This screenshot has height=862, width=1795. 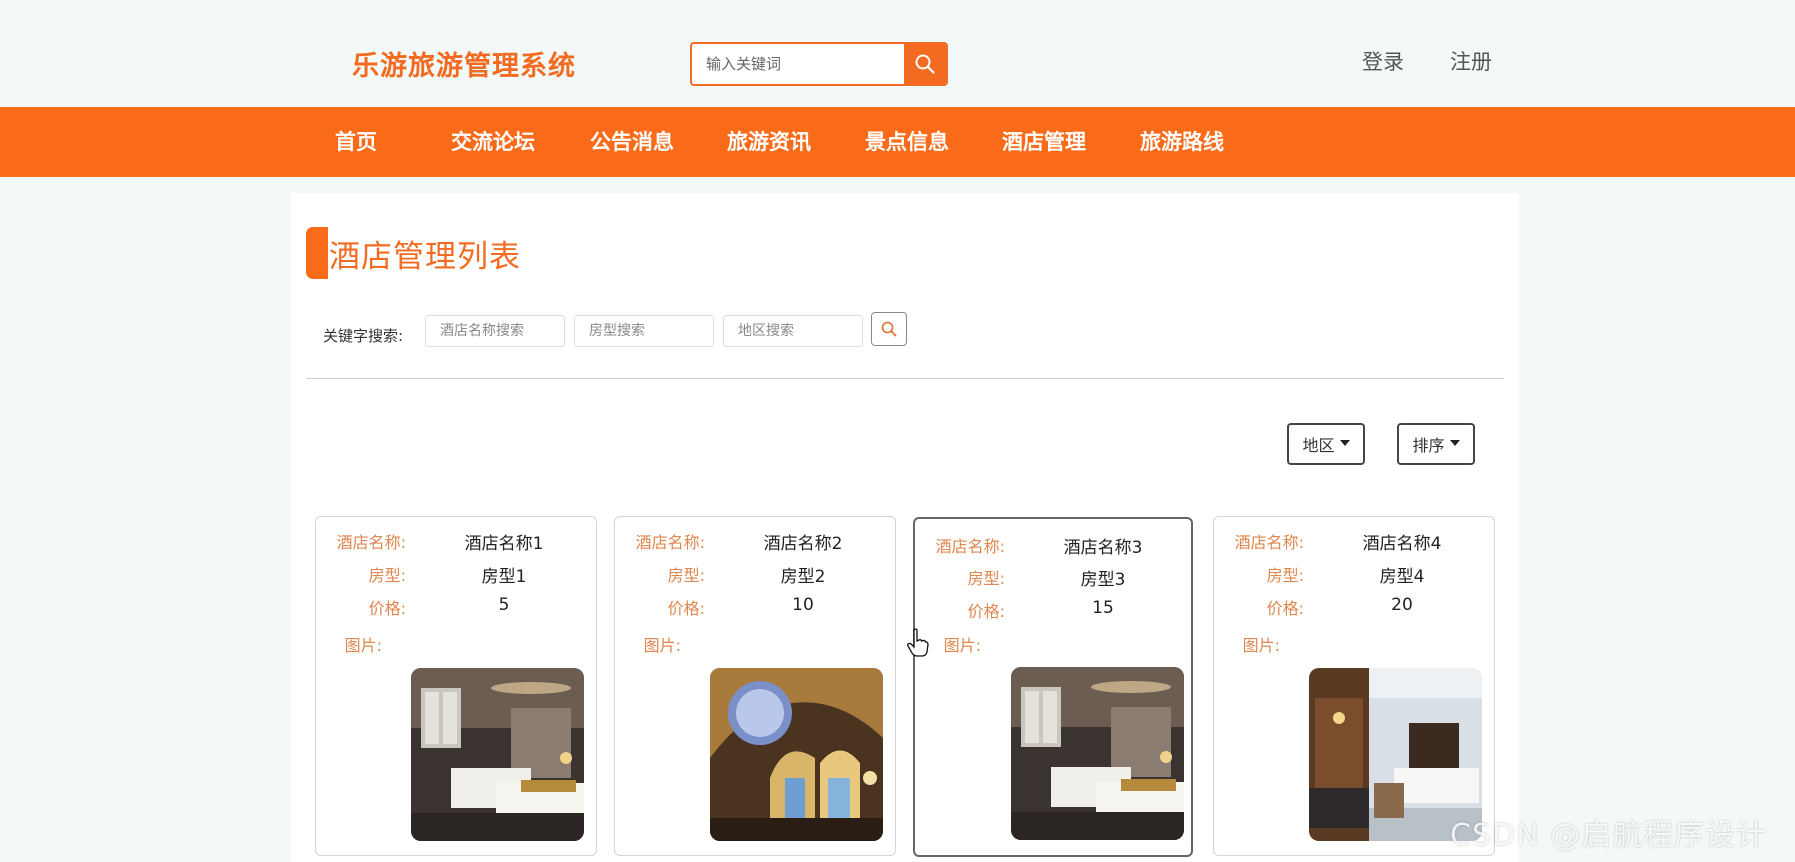 I want to click on main-nav: 首页 交流论坛 公告消息 旅游资讯 景点信息 酒店管理 旅游路线, so click(x=897, y=142).